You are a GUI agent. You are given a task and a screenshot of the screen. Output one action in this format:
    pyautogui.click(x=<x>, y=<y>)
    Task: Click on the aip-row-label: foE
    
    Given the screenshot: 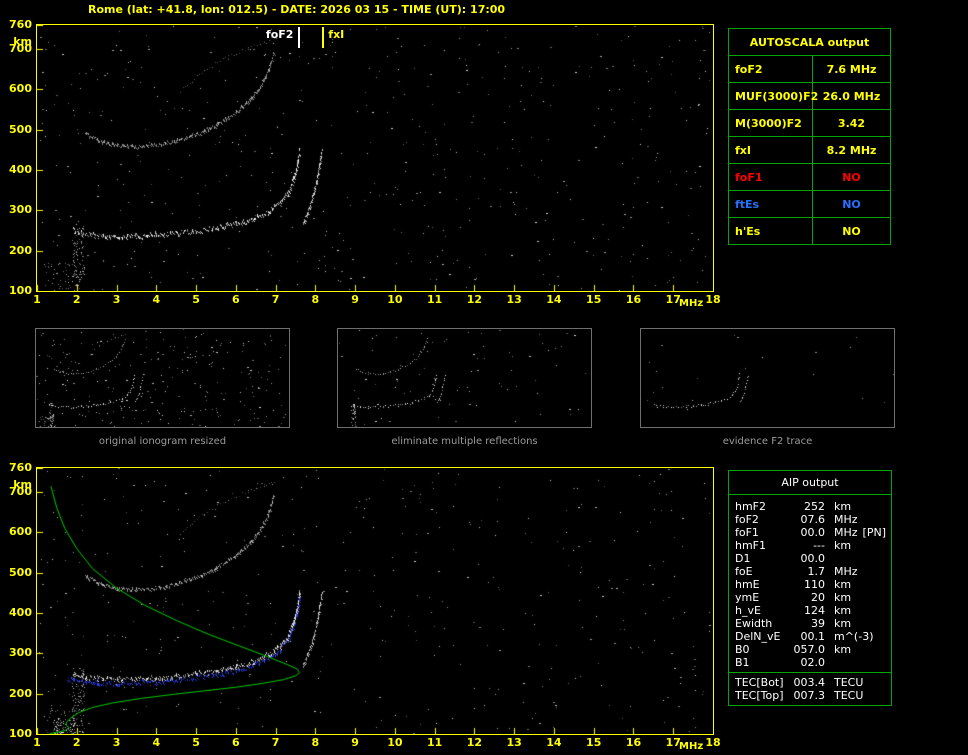 What is the action you would take?
    pyautogui.click(x=744, y=571)
    